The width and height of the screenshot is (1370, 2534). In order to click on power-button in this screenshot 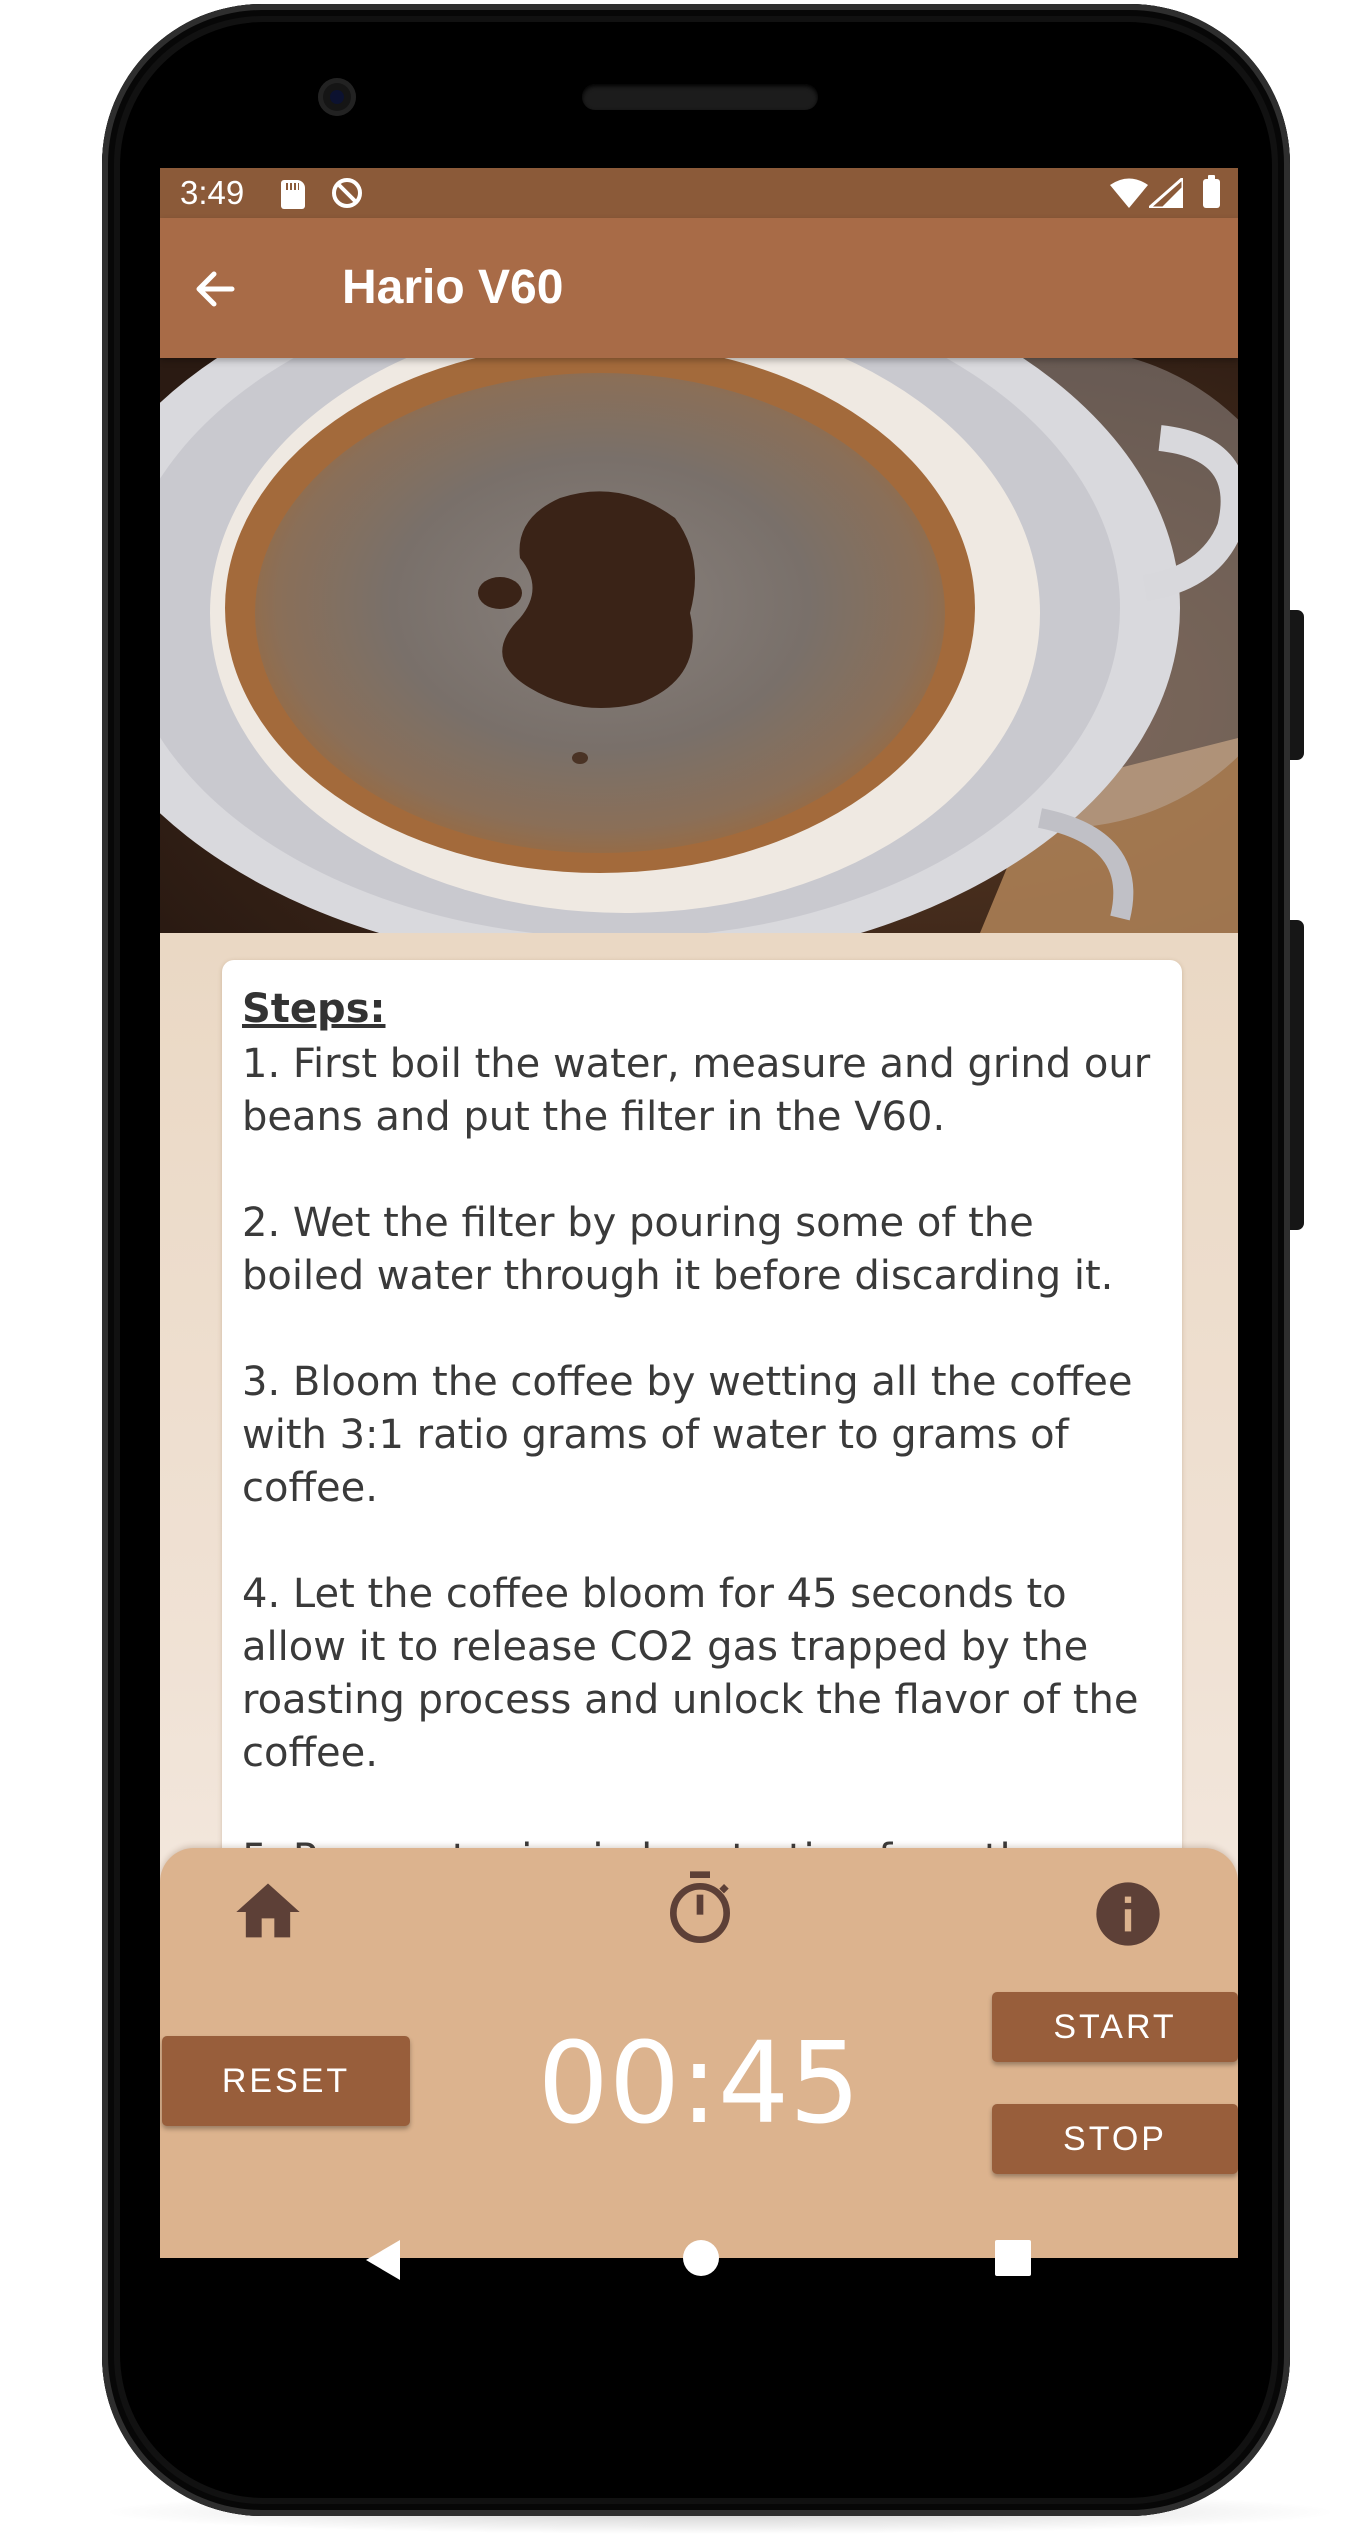, I will do `click(1297, 685)`.